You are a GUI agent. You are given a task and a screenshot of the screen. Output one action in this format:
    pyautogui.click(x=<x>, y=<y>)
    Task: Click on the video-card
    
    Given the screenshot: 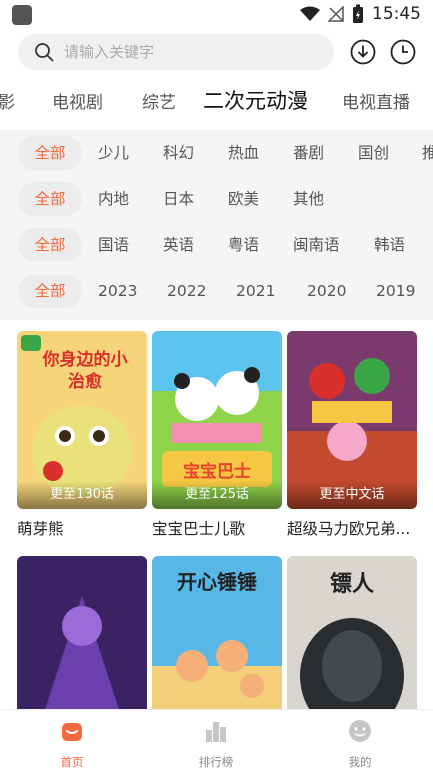 What is the action you would take?
    pyautogui.click(x=82, y=633)
    